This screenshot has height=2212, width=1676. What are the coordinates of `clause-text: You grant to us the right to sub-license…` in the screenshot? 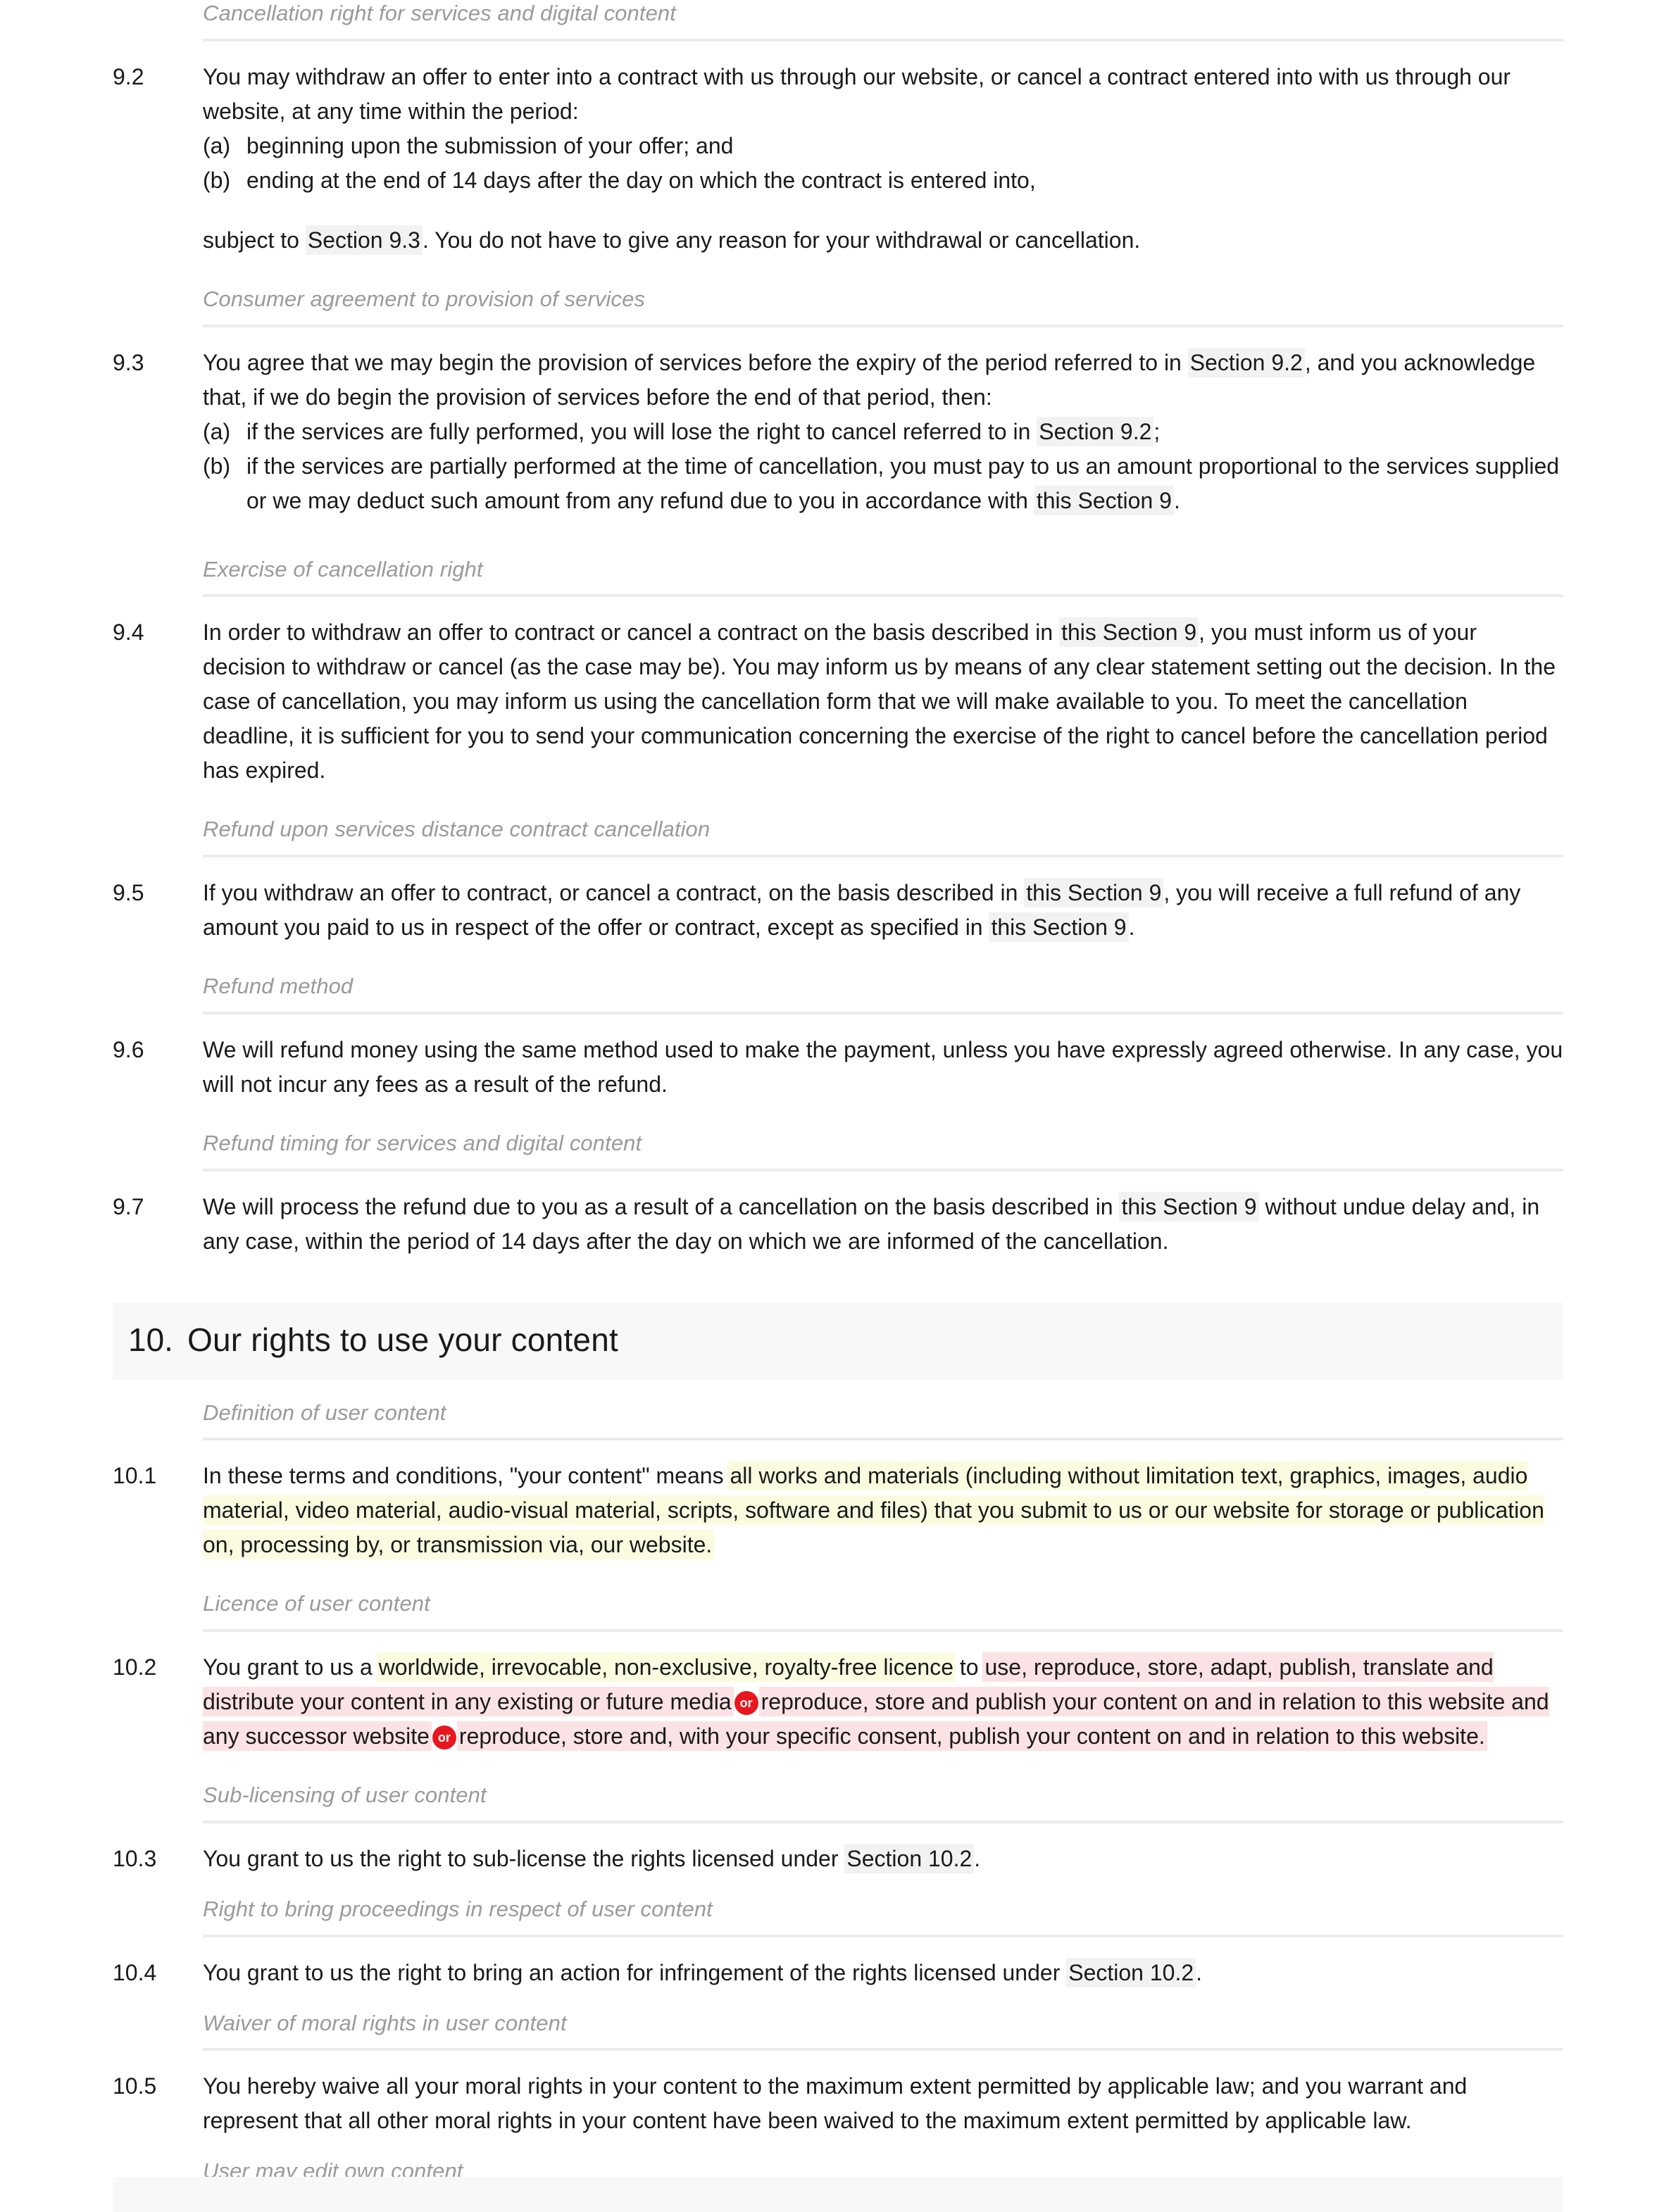 It's located at (883, 1859).